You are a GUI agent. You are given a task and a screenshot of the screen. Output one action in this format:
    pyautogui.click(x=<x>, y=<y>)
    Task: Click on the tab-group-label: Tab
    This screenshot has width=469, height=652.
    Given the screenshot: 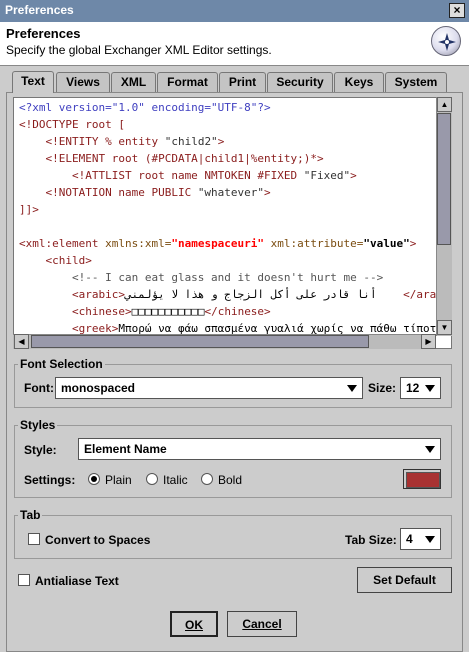 What is the action you would take?
    pyautogui.click(x=30, y=515)
    